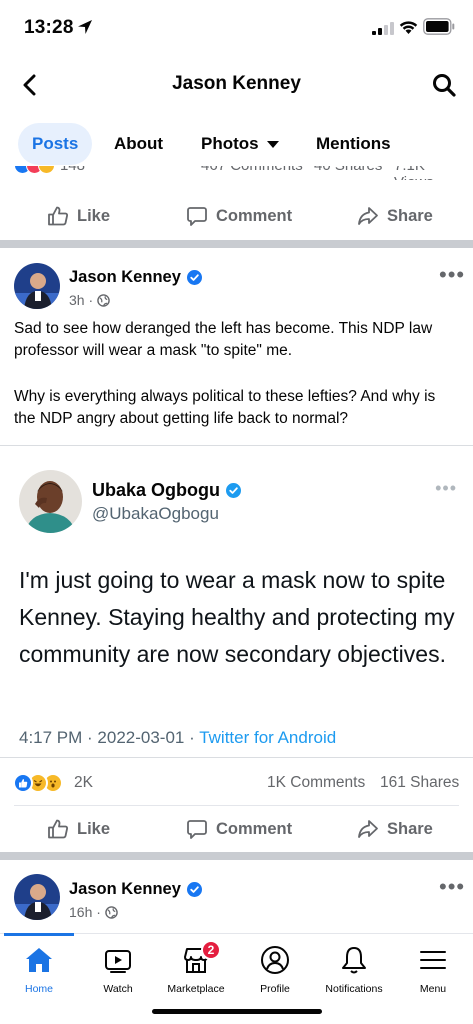 The height and width of the screenshot is (1024, 473). Describe the element at coordinates (118, 961) in the screenshot. I see `watch-icon` at that location.